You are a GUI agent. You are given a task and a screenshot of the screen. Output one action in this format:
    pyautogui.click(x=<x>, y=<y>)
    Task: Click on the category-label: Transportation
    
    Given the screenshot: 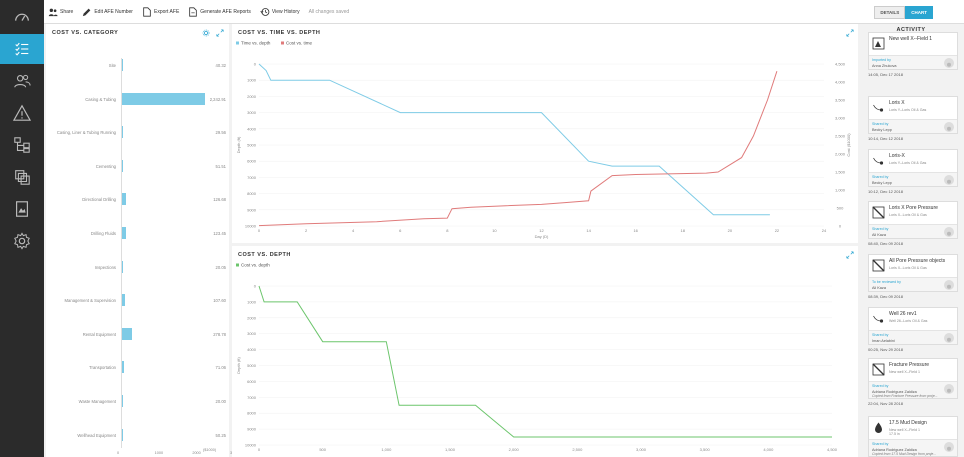 What is the action you would take?
    pyautogui.click(x=102, y=368)
    